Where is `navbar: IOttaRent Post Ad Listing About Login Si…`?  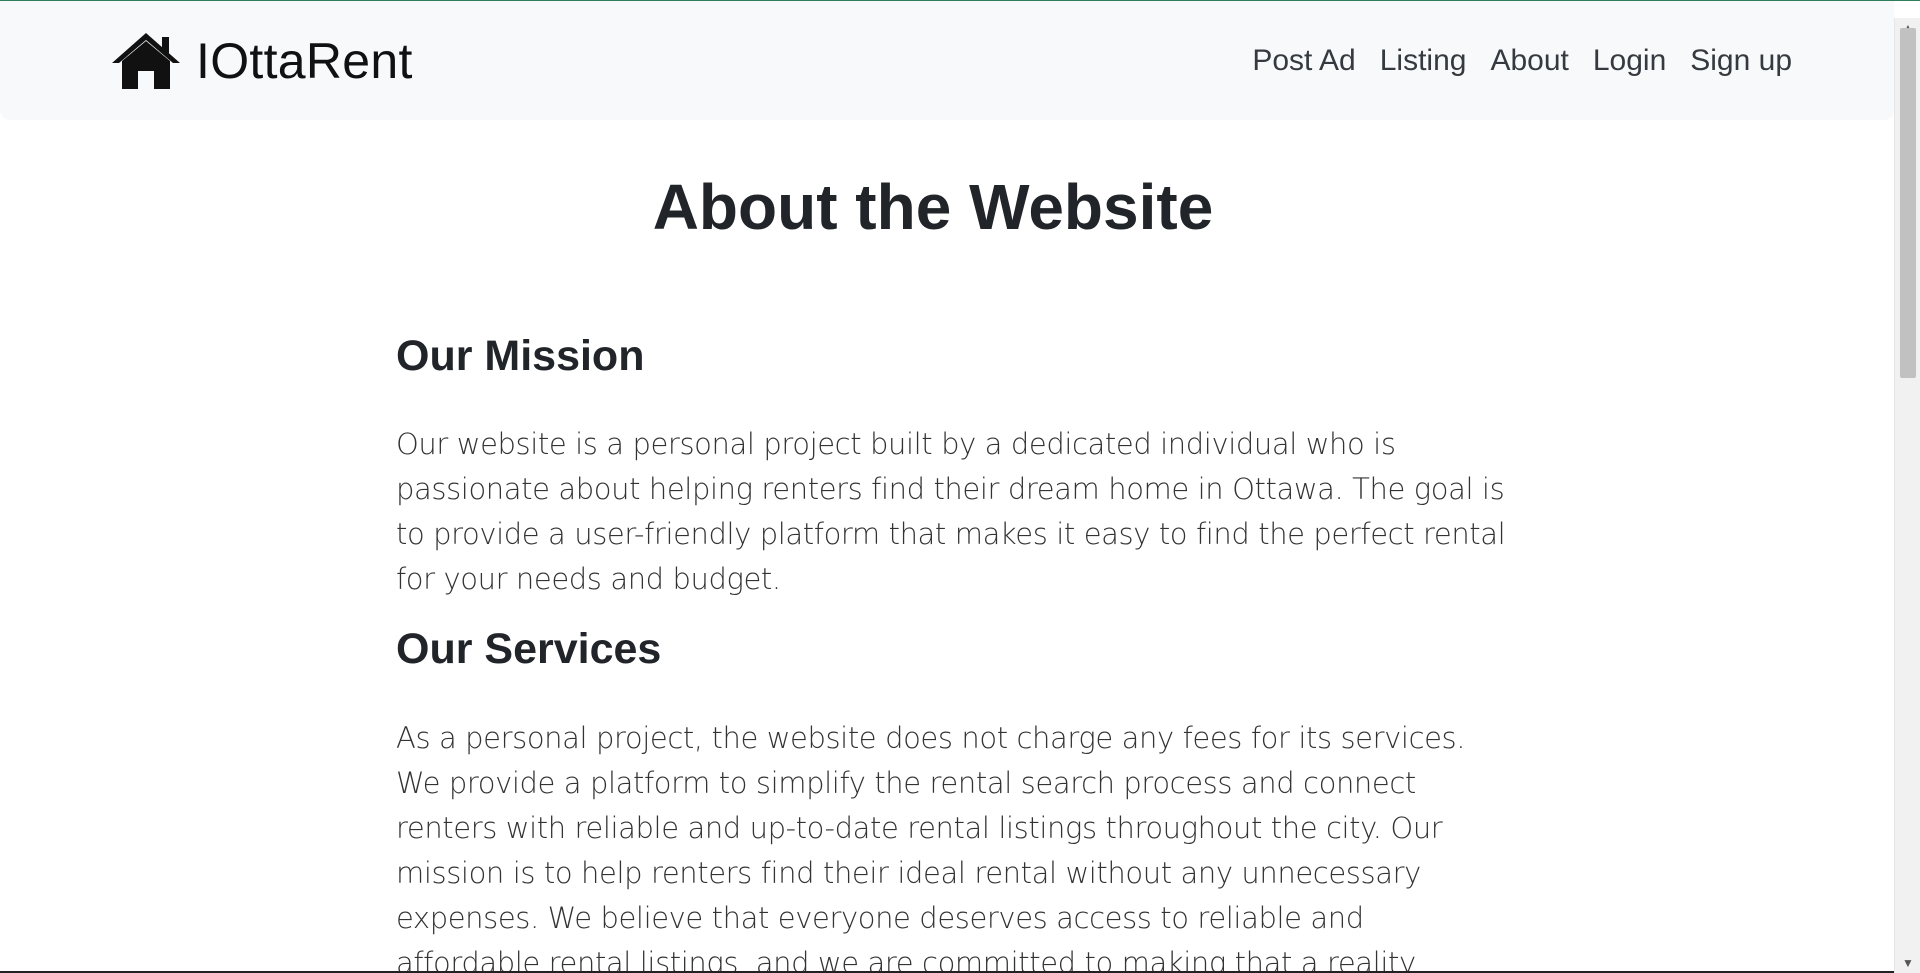 navbar: IOttaRent Post Ad Listing About Login Si… is located at coordinates (947, 60).